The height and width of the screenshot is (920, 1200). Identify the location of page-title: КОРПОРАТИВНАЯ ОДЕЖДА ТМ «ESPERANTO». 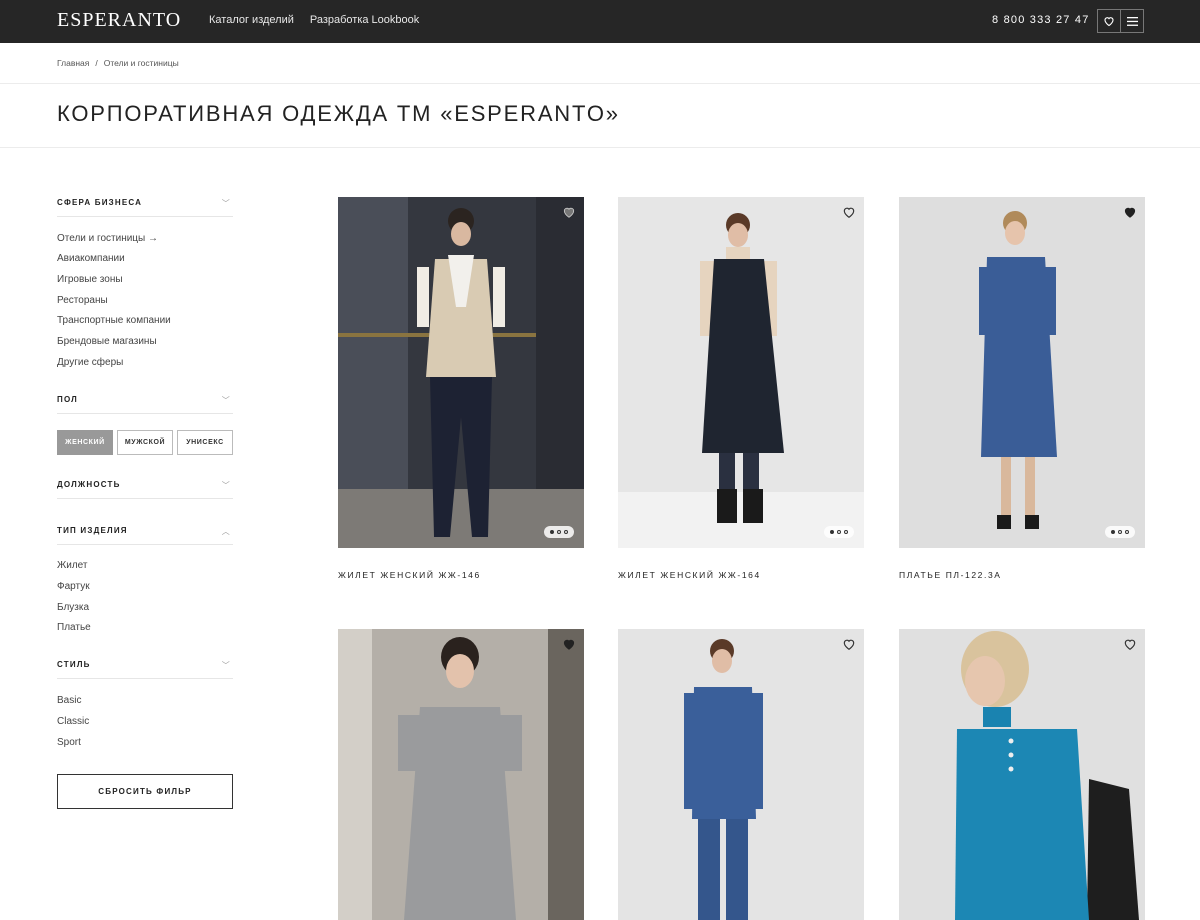
(338, 113).